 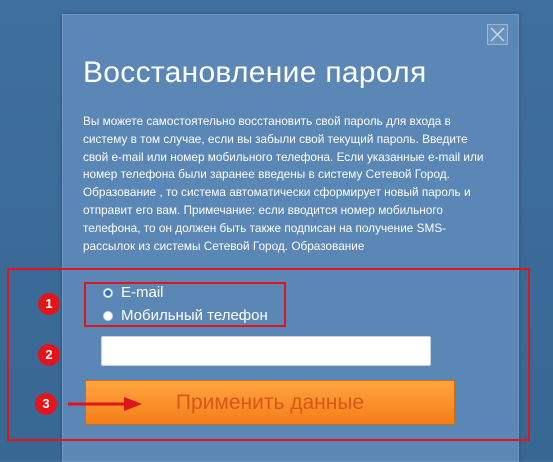 What do you see at coordinates (105, 404) in the screenshot?
I see `arrow-right-icon` at bounding box center [105, 404].